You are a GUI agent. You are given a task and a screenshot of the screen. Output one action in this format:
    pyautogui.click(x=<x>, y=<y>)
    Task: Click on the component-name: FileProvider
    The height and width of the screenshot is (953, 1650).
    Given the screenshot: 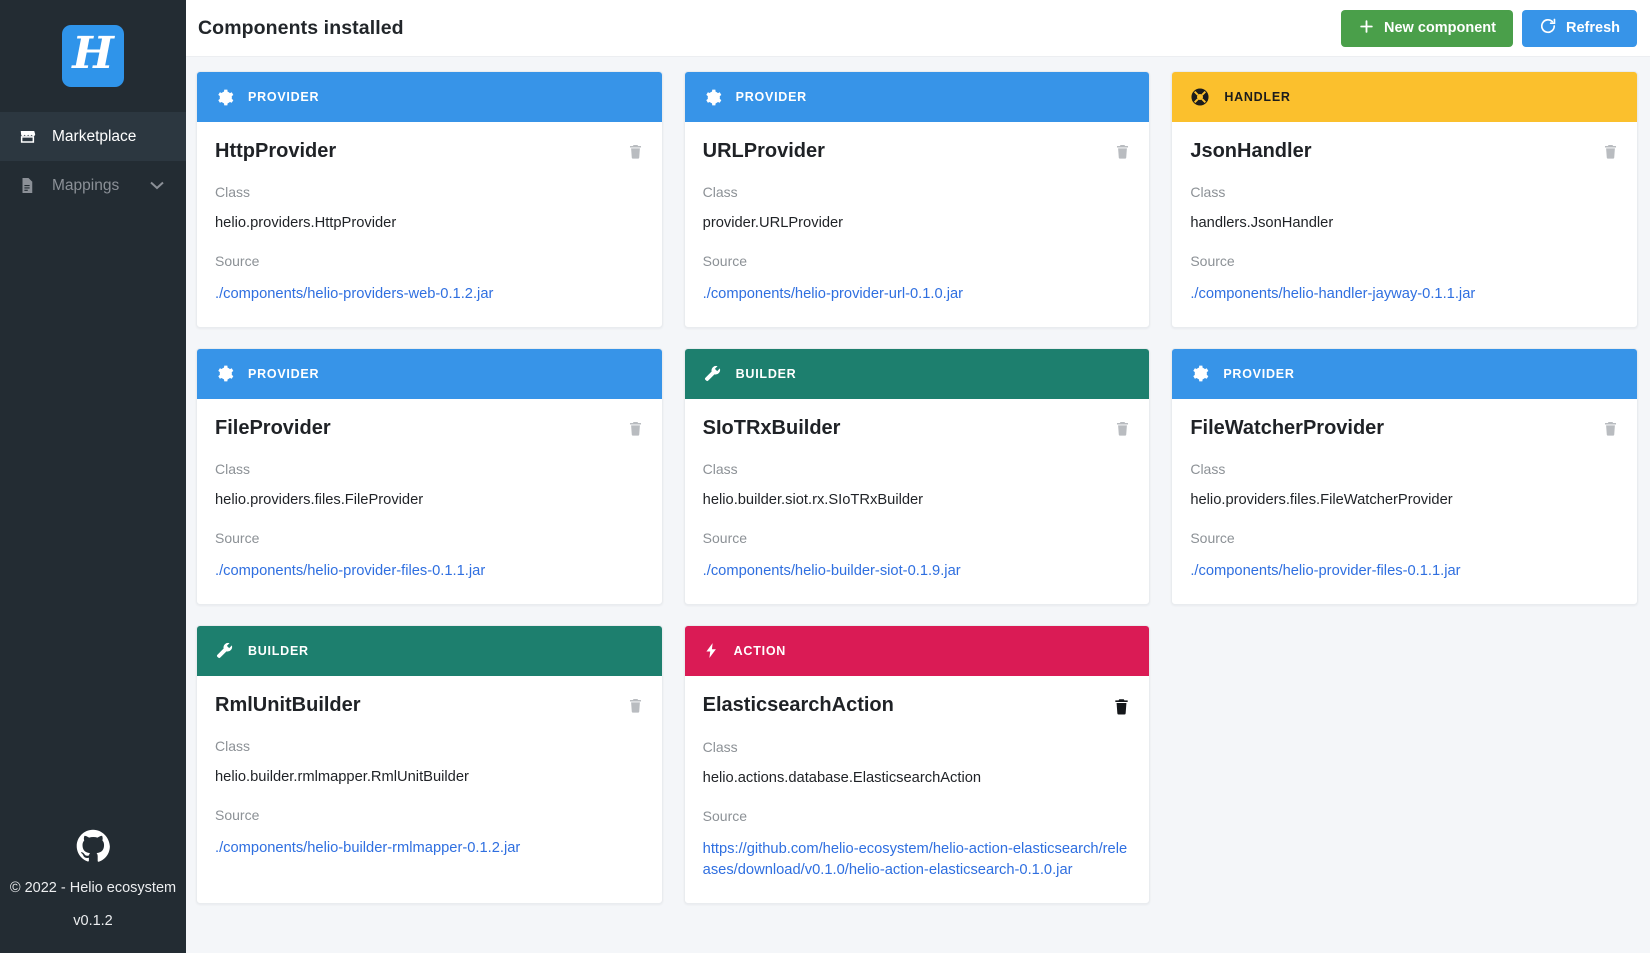 What is the action you would take?
    pyautogui.click(x=273, y=427)
    